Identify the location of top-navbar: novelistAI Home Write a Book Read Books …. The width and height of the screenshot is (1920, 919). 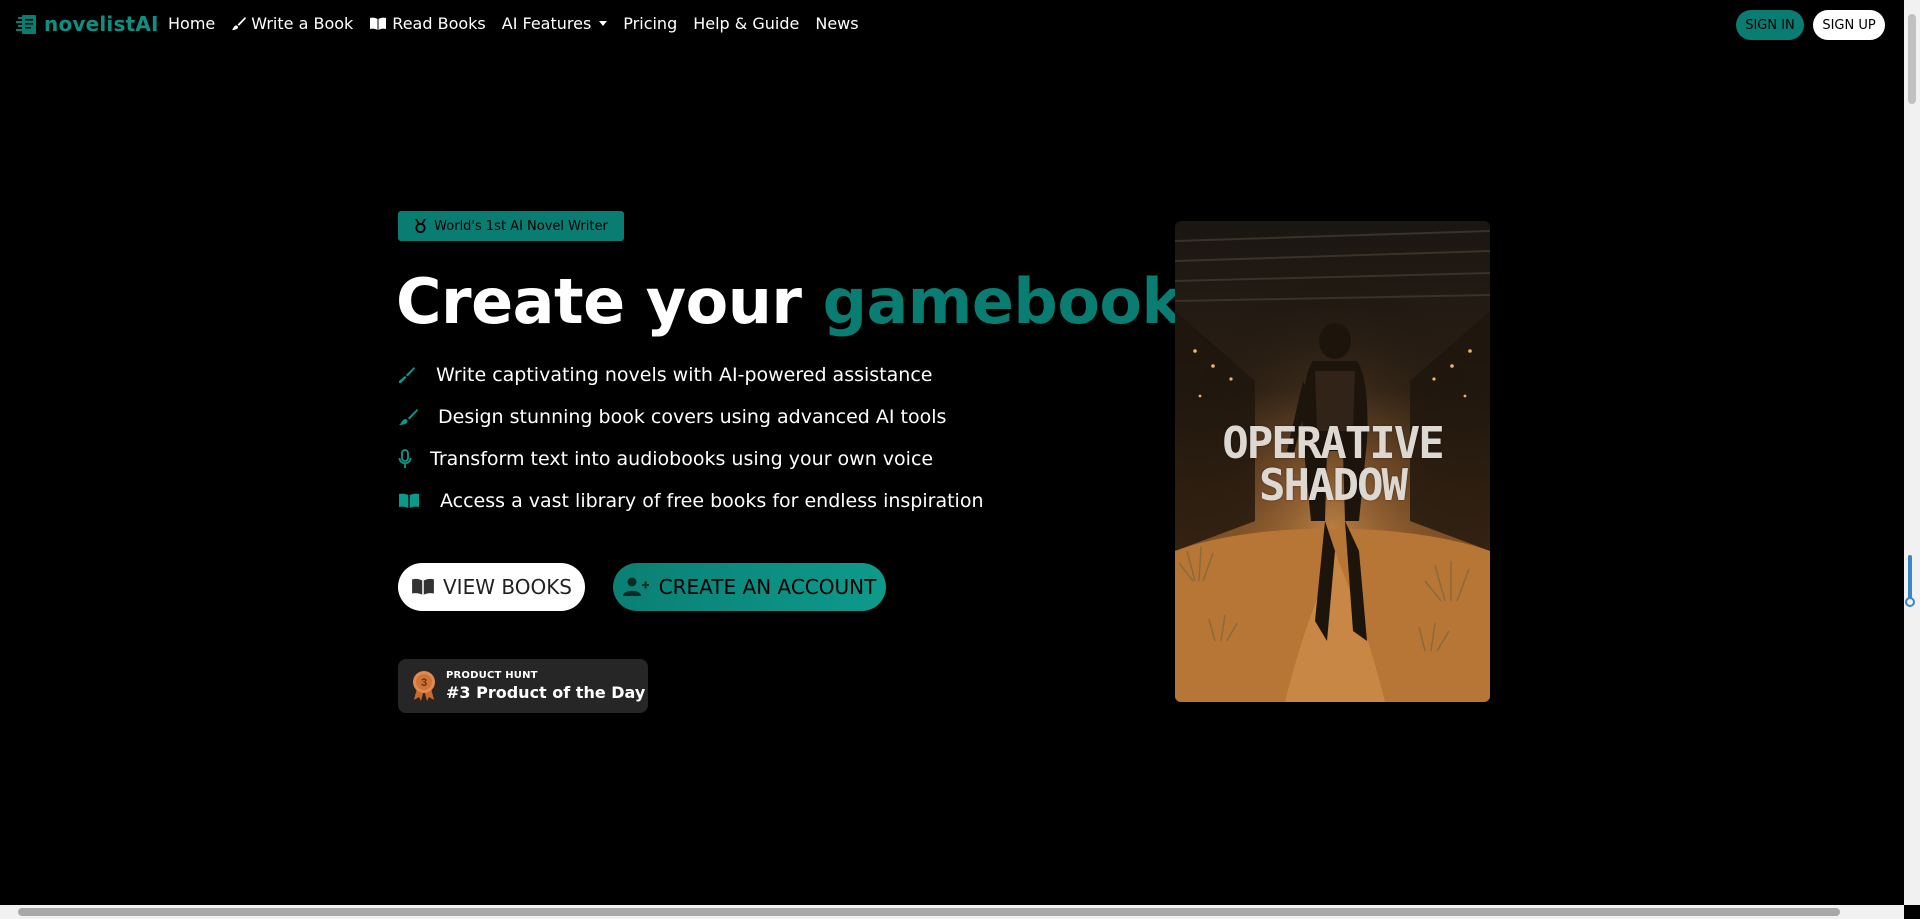
(952, 25).